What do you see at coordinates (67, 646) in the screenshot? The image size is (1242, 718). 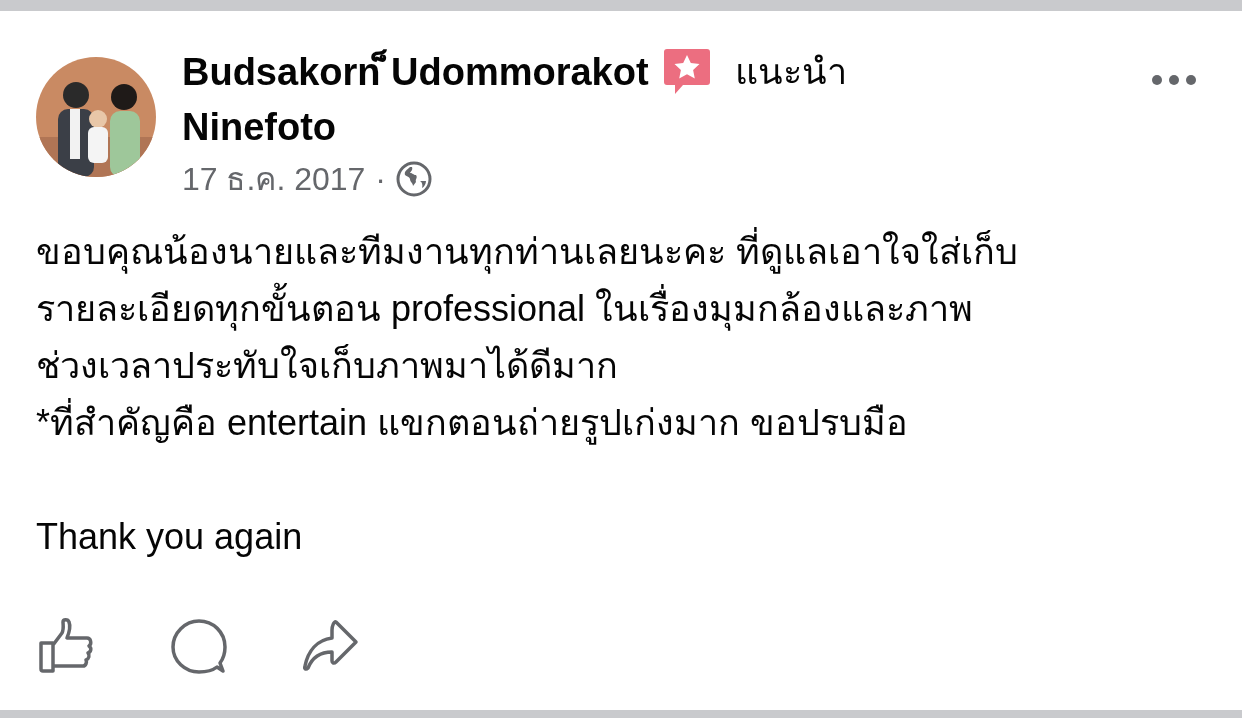 I see `like-icon` at bounding box center [67, 646].